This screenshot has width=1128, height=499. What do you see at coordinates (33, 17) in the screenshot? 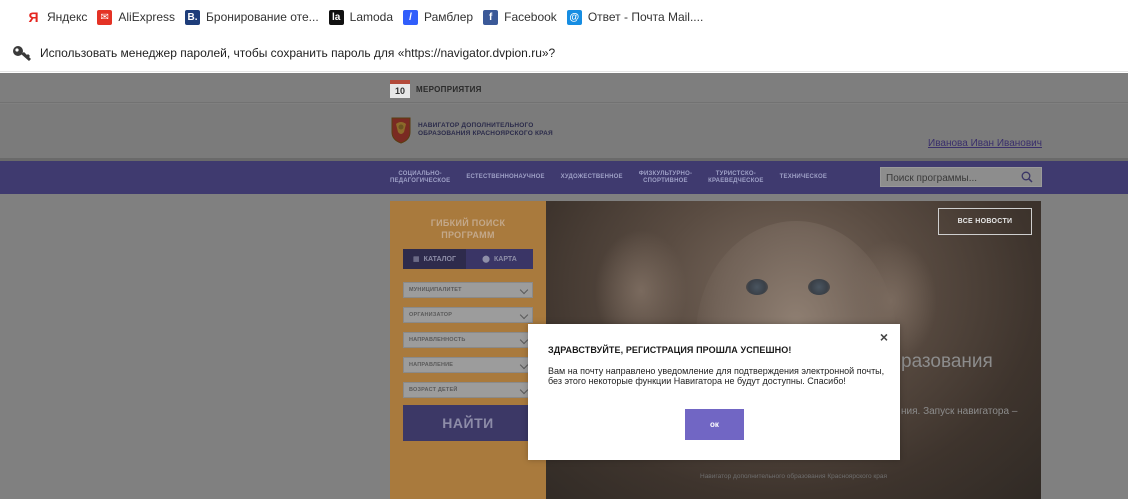
I see `yandex-icon: Я` at bounding box center [33, 17].